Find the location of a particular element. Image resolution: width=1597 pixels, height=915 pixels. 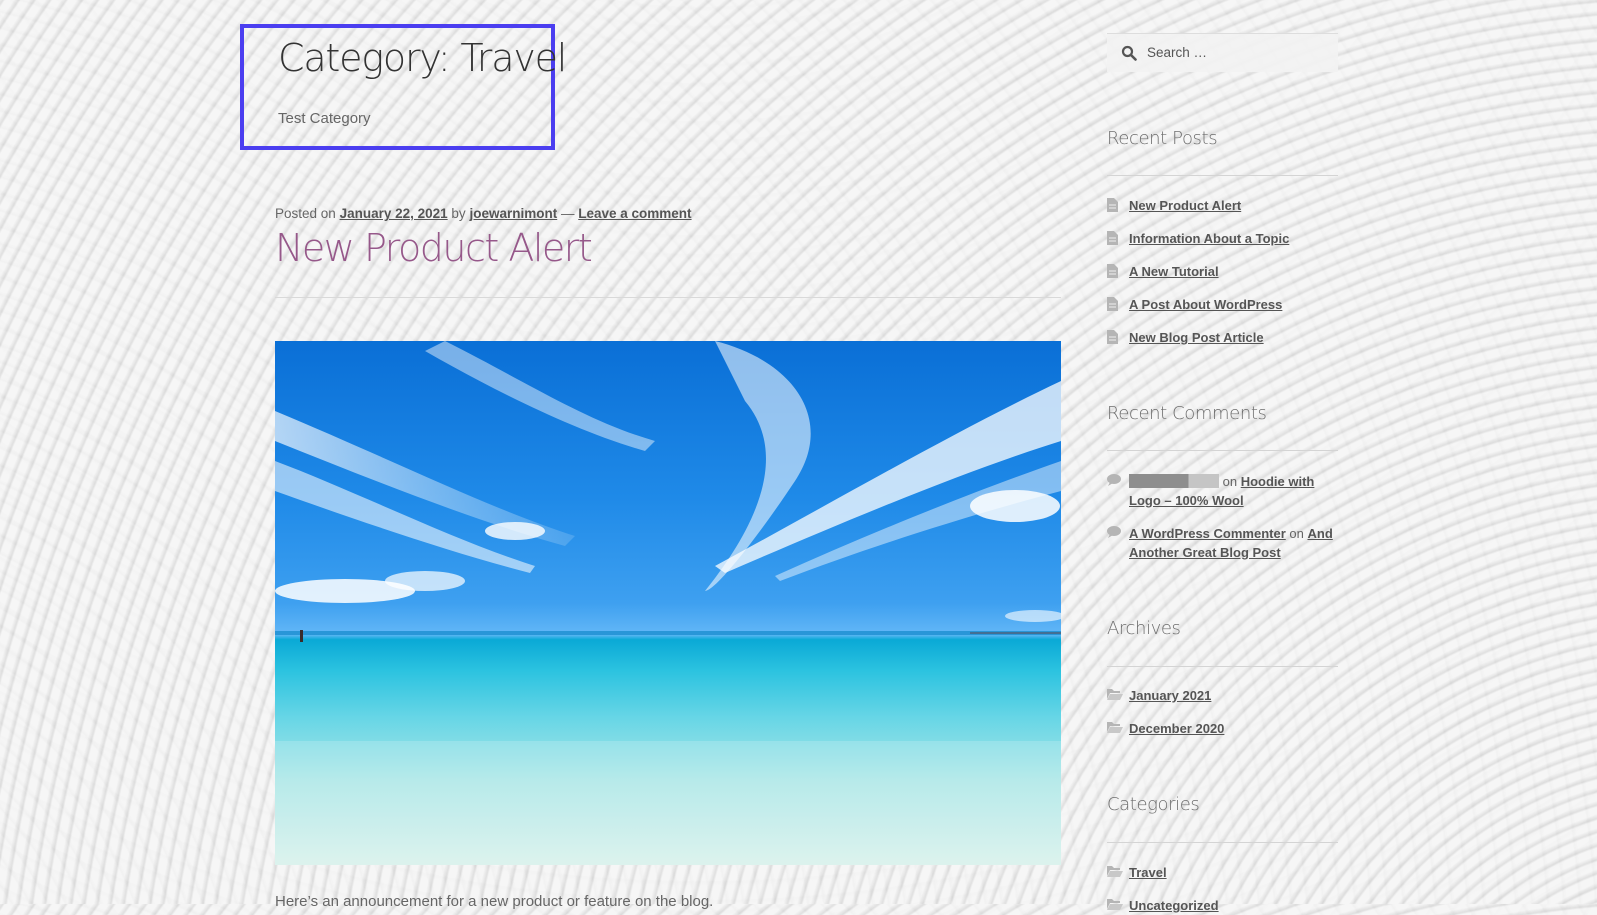

recent-posts-title: Recent Posts is located at coordinates (1162, 138).